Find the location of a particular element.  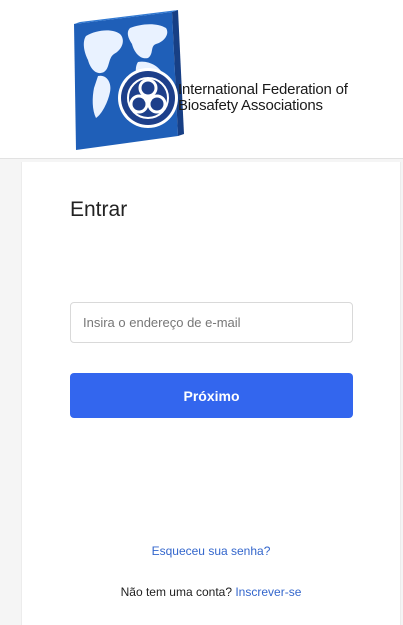

logo-text-line2: Biosafety Associations is located at coordinates (250, 105).